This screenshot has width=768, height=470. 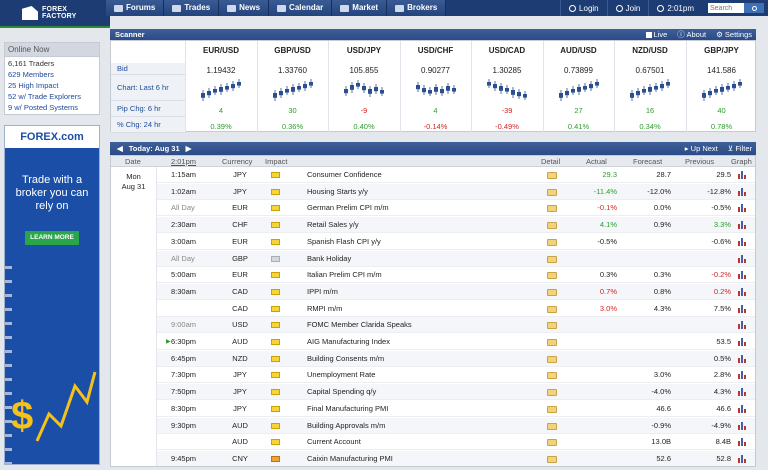 I want to click on event-name: Italian Prelim CPI m/m, so click(x=417, y=275).